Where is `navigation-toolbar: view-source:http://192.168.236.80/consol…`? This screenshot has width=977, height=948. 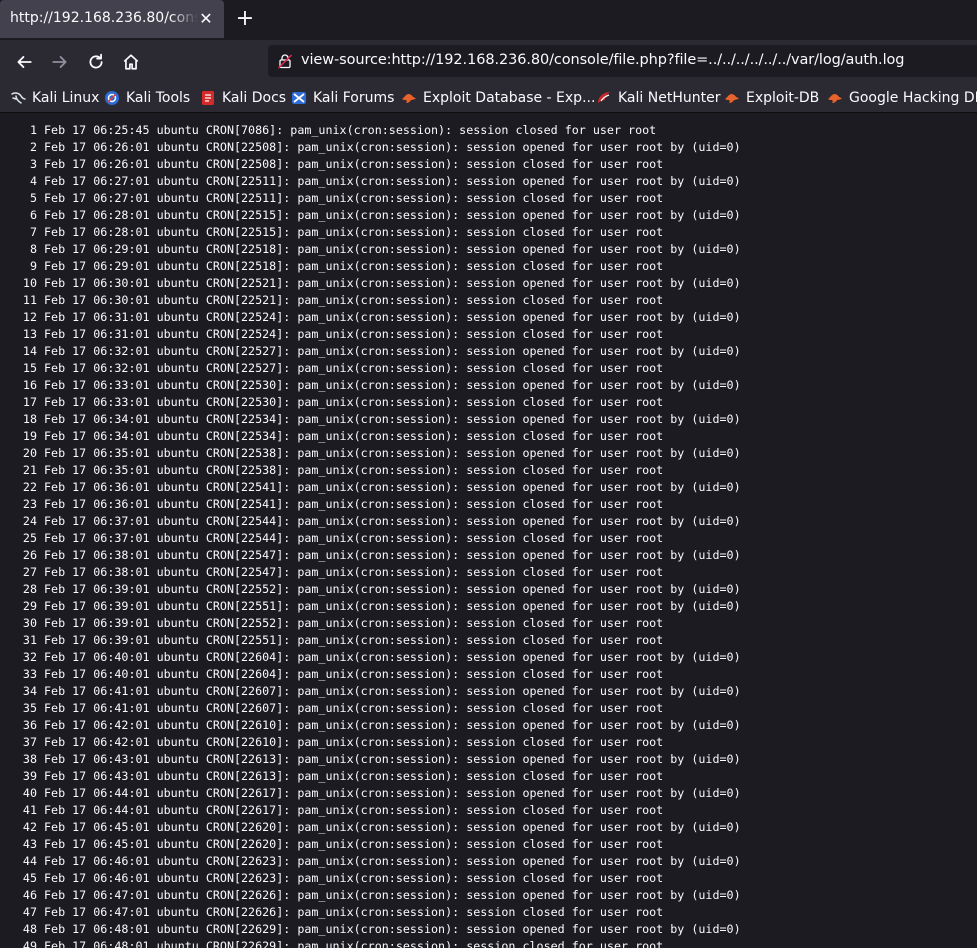
navigation-toolbar: view-source:http://192.168.236.80/consol… is located at coordinates (488, 61).